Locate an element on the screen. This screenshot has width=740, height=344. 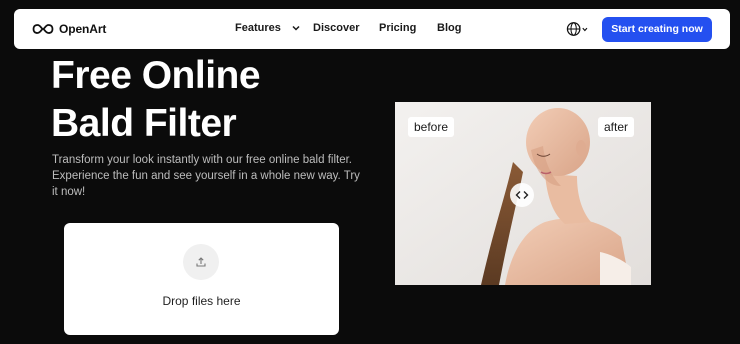
compare-arrows-icon is located at coordinates (522, 195).